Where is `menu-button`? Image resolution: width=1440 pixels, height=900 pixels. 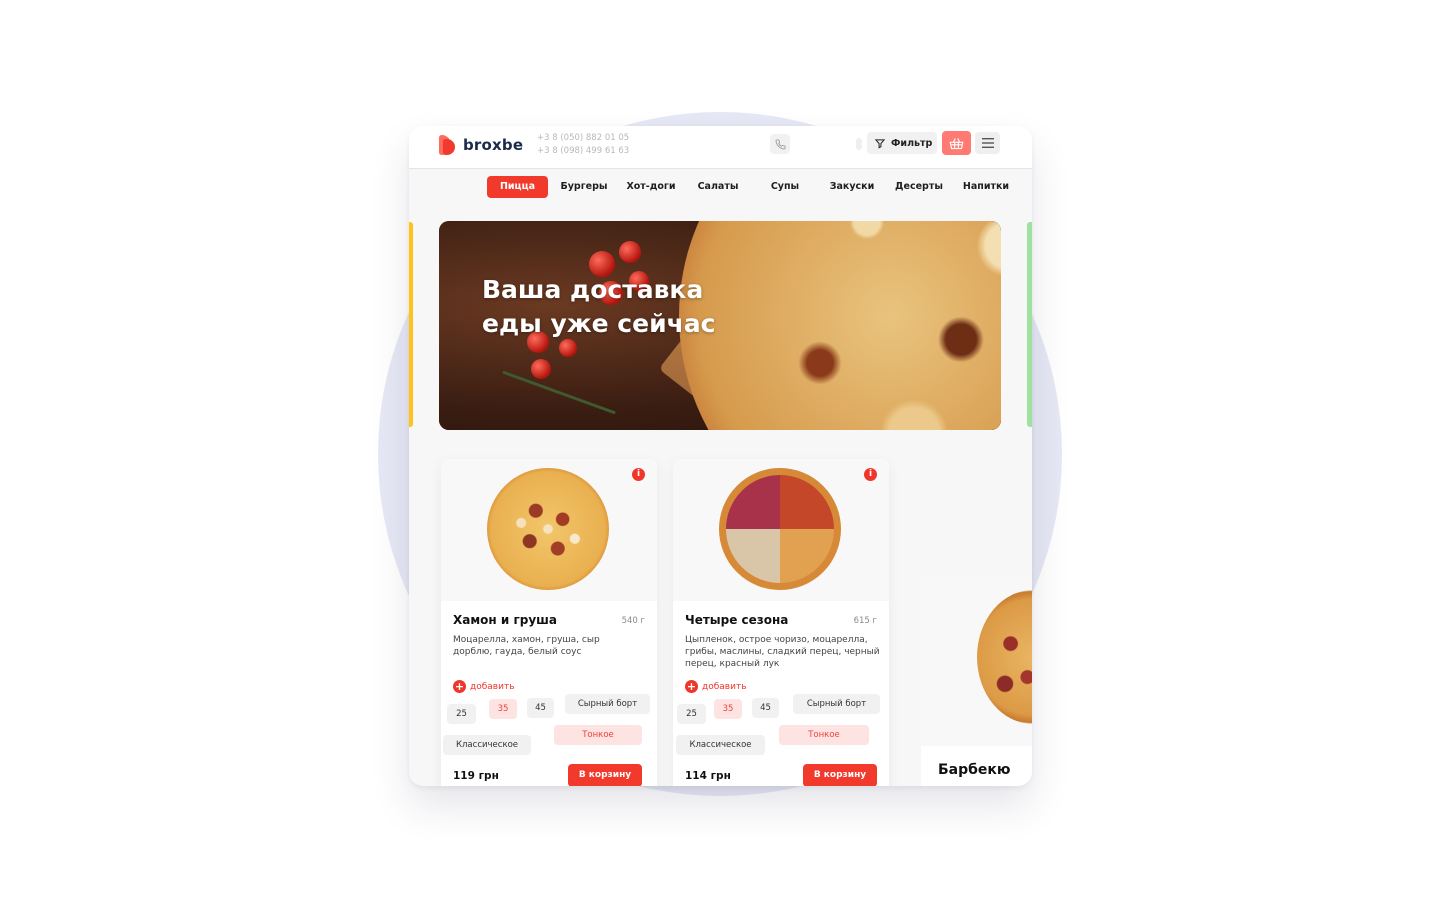 menu-button is located at coordinates (987, 143).